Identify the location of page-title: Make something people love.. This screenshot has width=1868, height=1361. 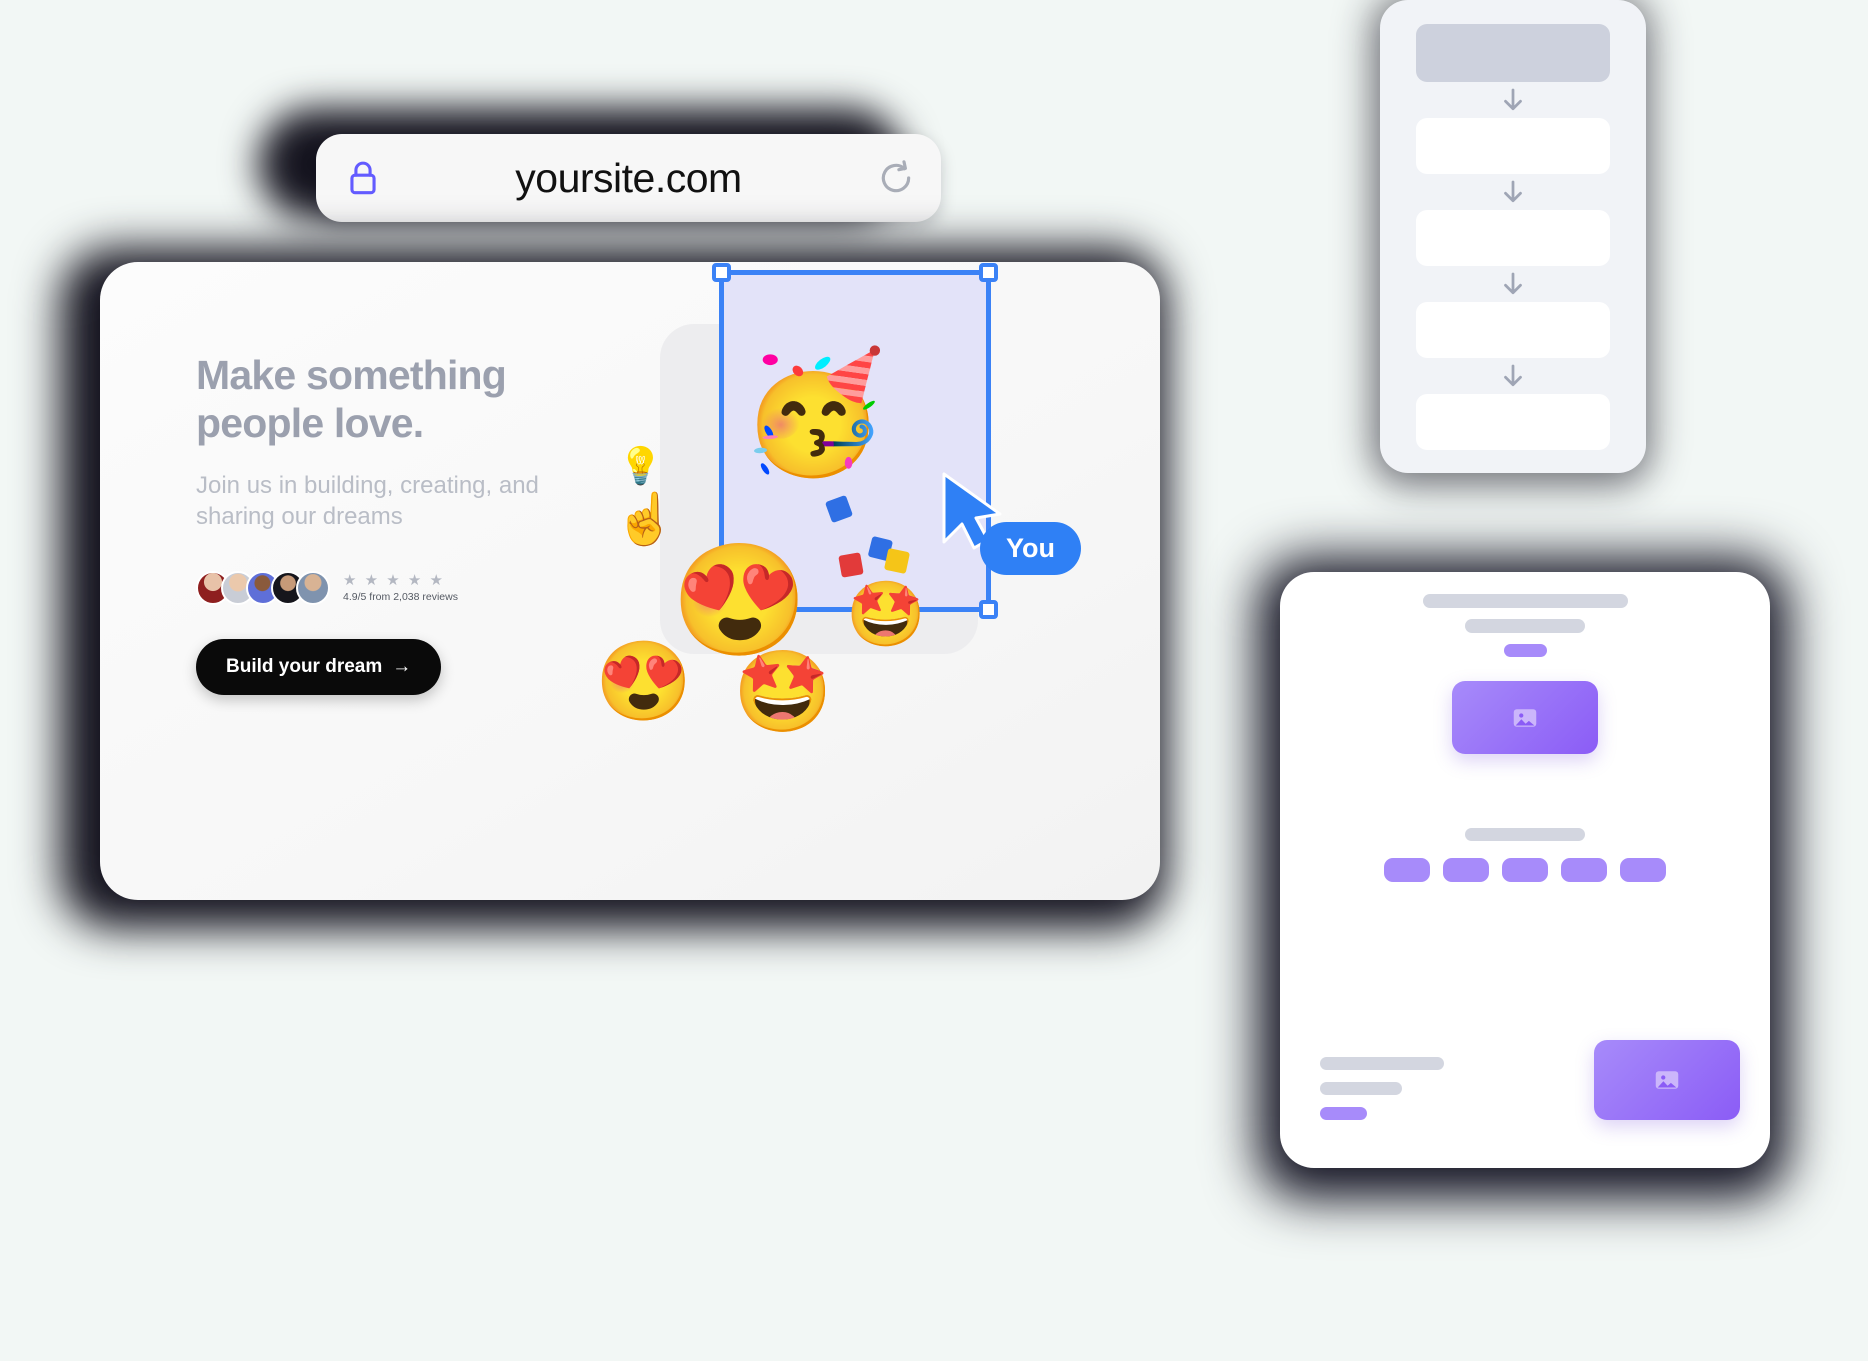
(351, 399).